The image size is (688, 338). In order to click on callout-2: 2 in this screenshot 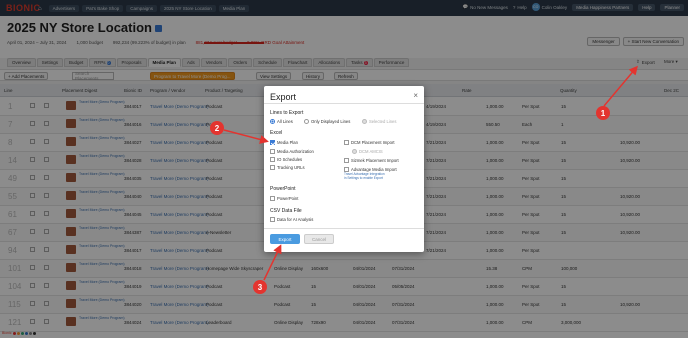, I will do `click(217, 128)`.